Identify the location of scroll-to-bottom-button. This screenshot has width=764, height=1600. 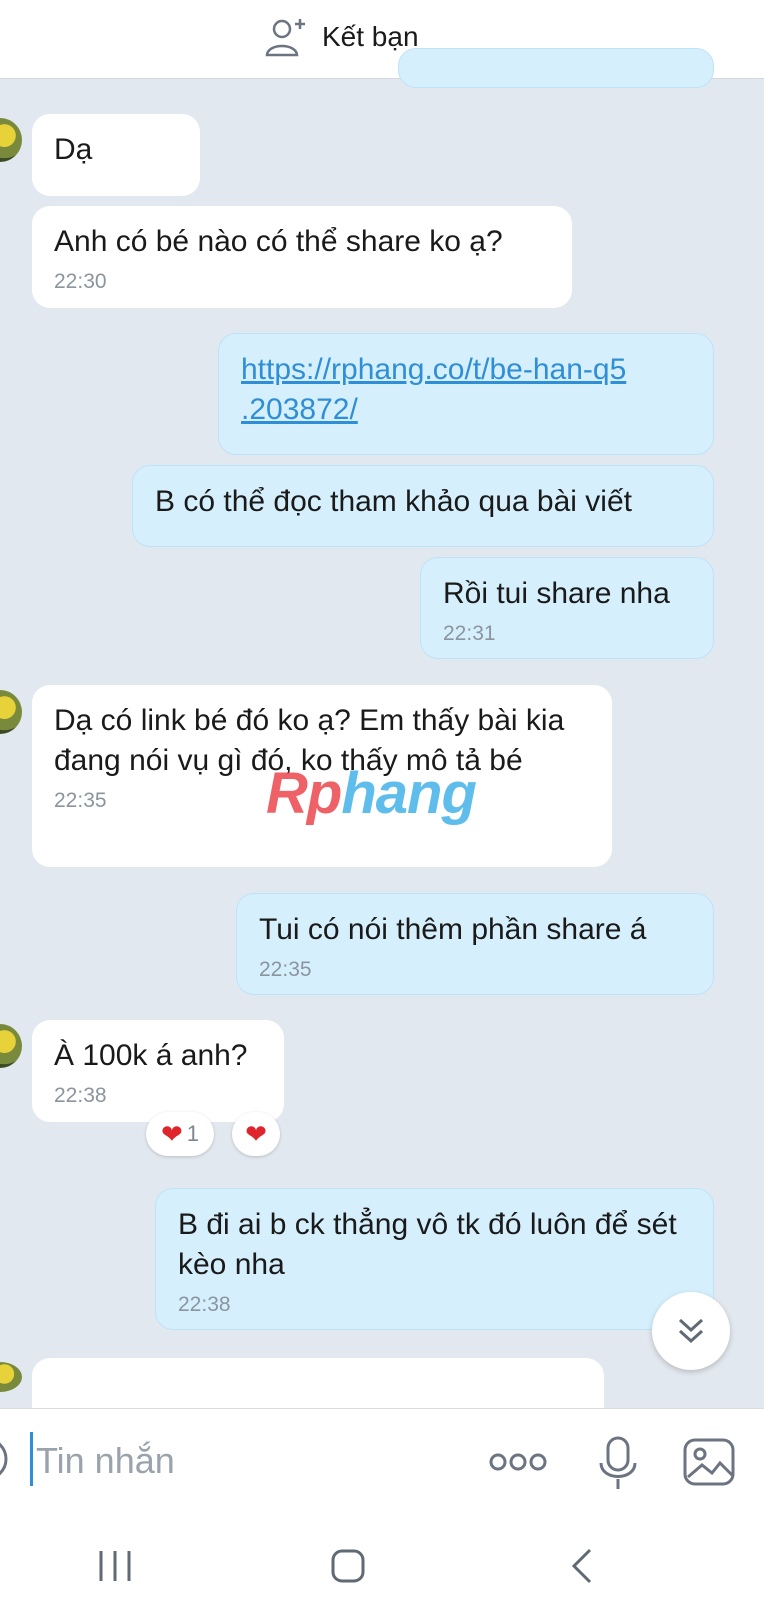
(691, 1331).